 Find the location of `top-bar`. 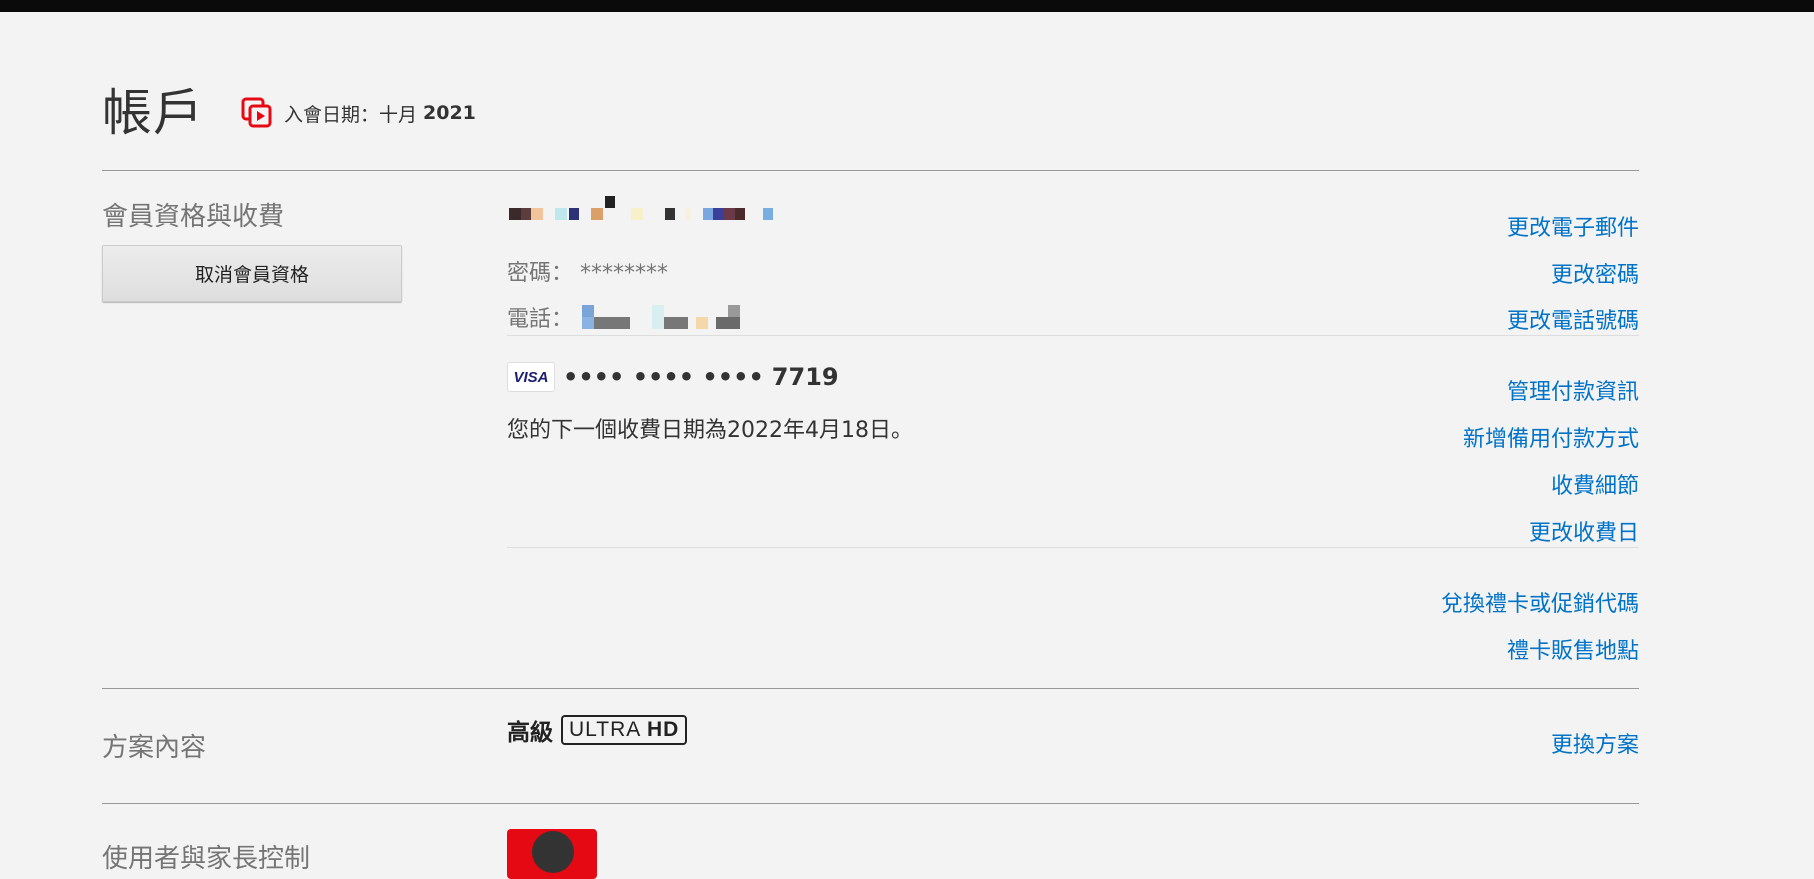

top-bar is located at coordinates (907, 6).